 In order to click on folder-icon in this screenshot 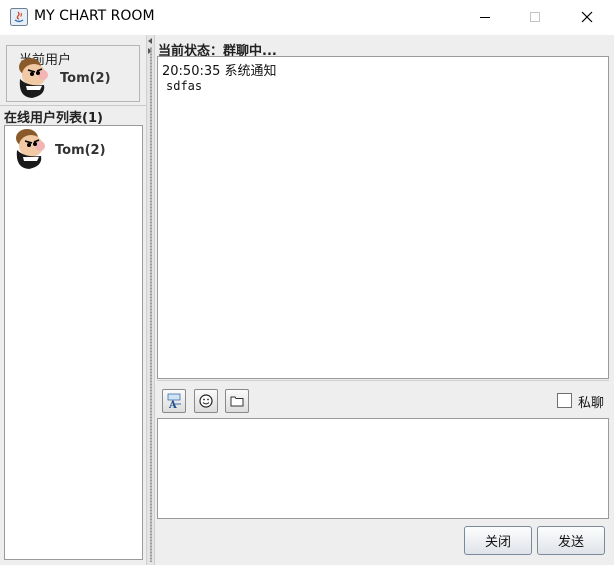, I will do `click(237, 401)`.